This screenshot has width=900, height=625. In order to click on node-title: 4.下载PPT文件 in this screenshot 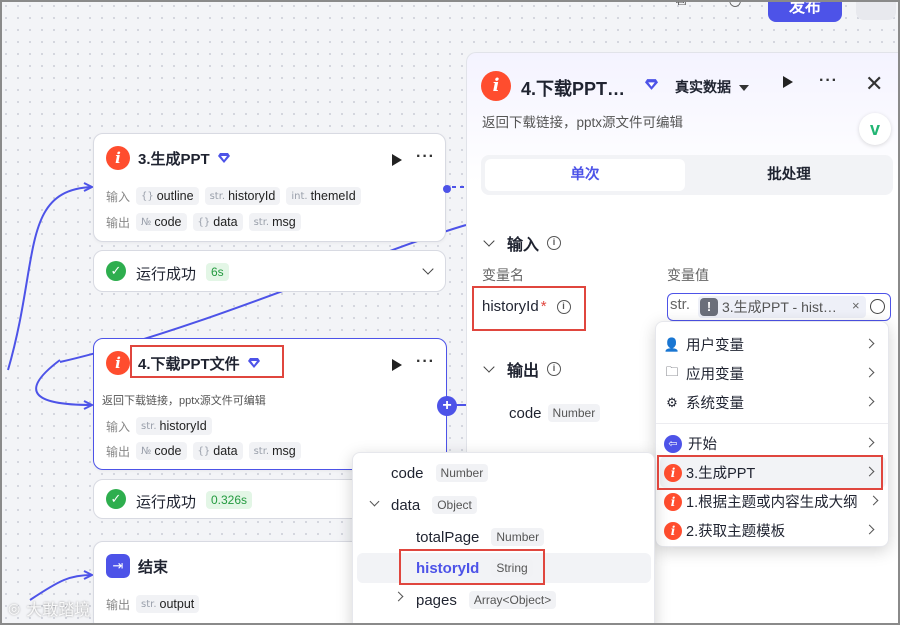, I will do `click(189, 364)`.